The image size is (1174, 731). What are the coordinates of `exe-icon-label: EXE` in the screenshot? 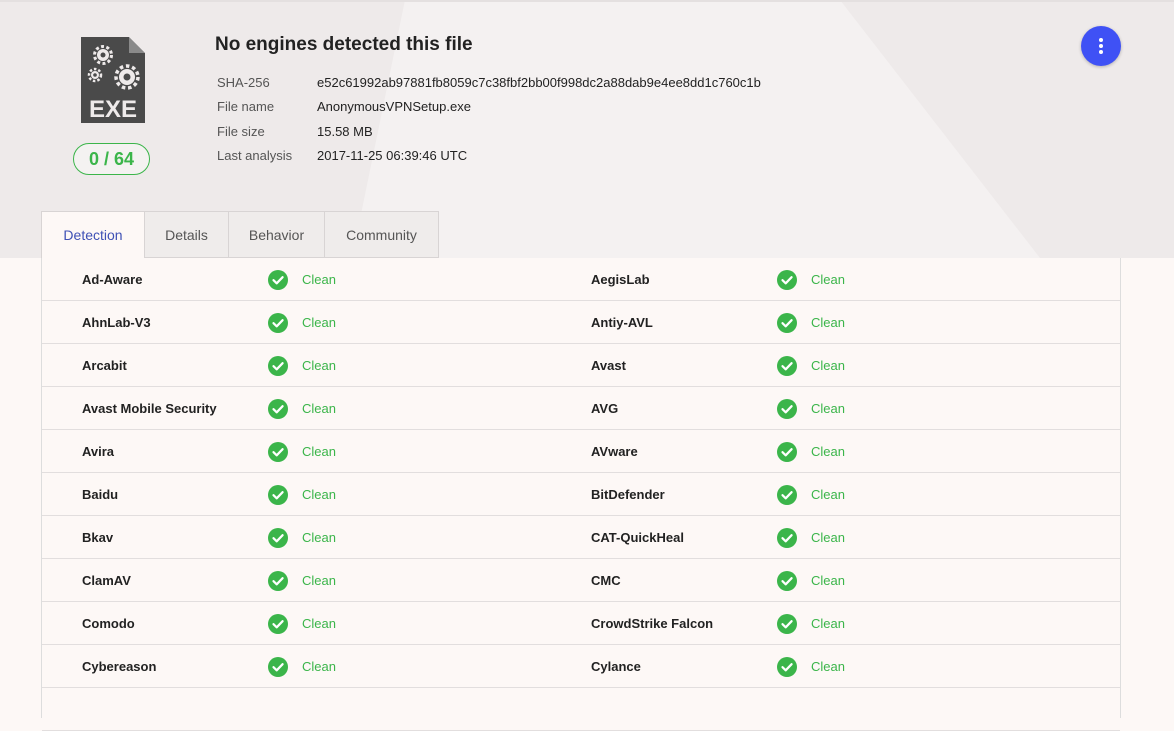 It's located at (113, 109).